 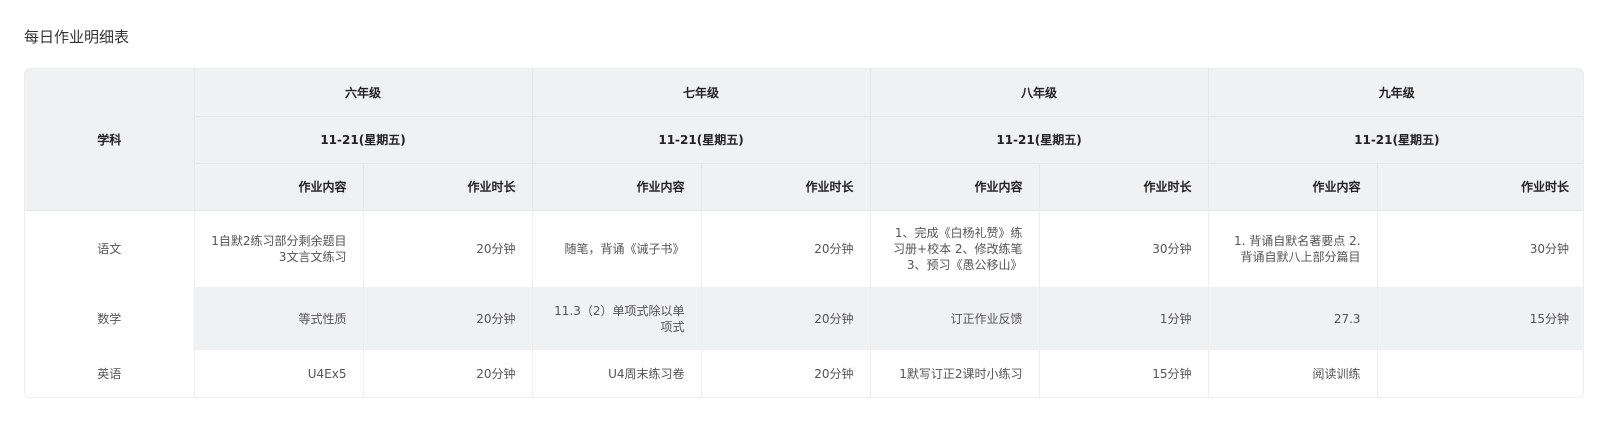 What do you see at coordinates (701, 140) in the screenshot?
I see `date-header-7: 11-21(星期五)` at bounding box center [701, 140].